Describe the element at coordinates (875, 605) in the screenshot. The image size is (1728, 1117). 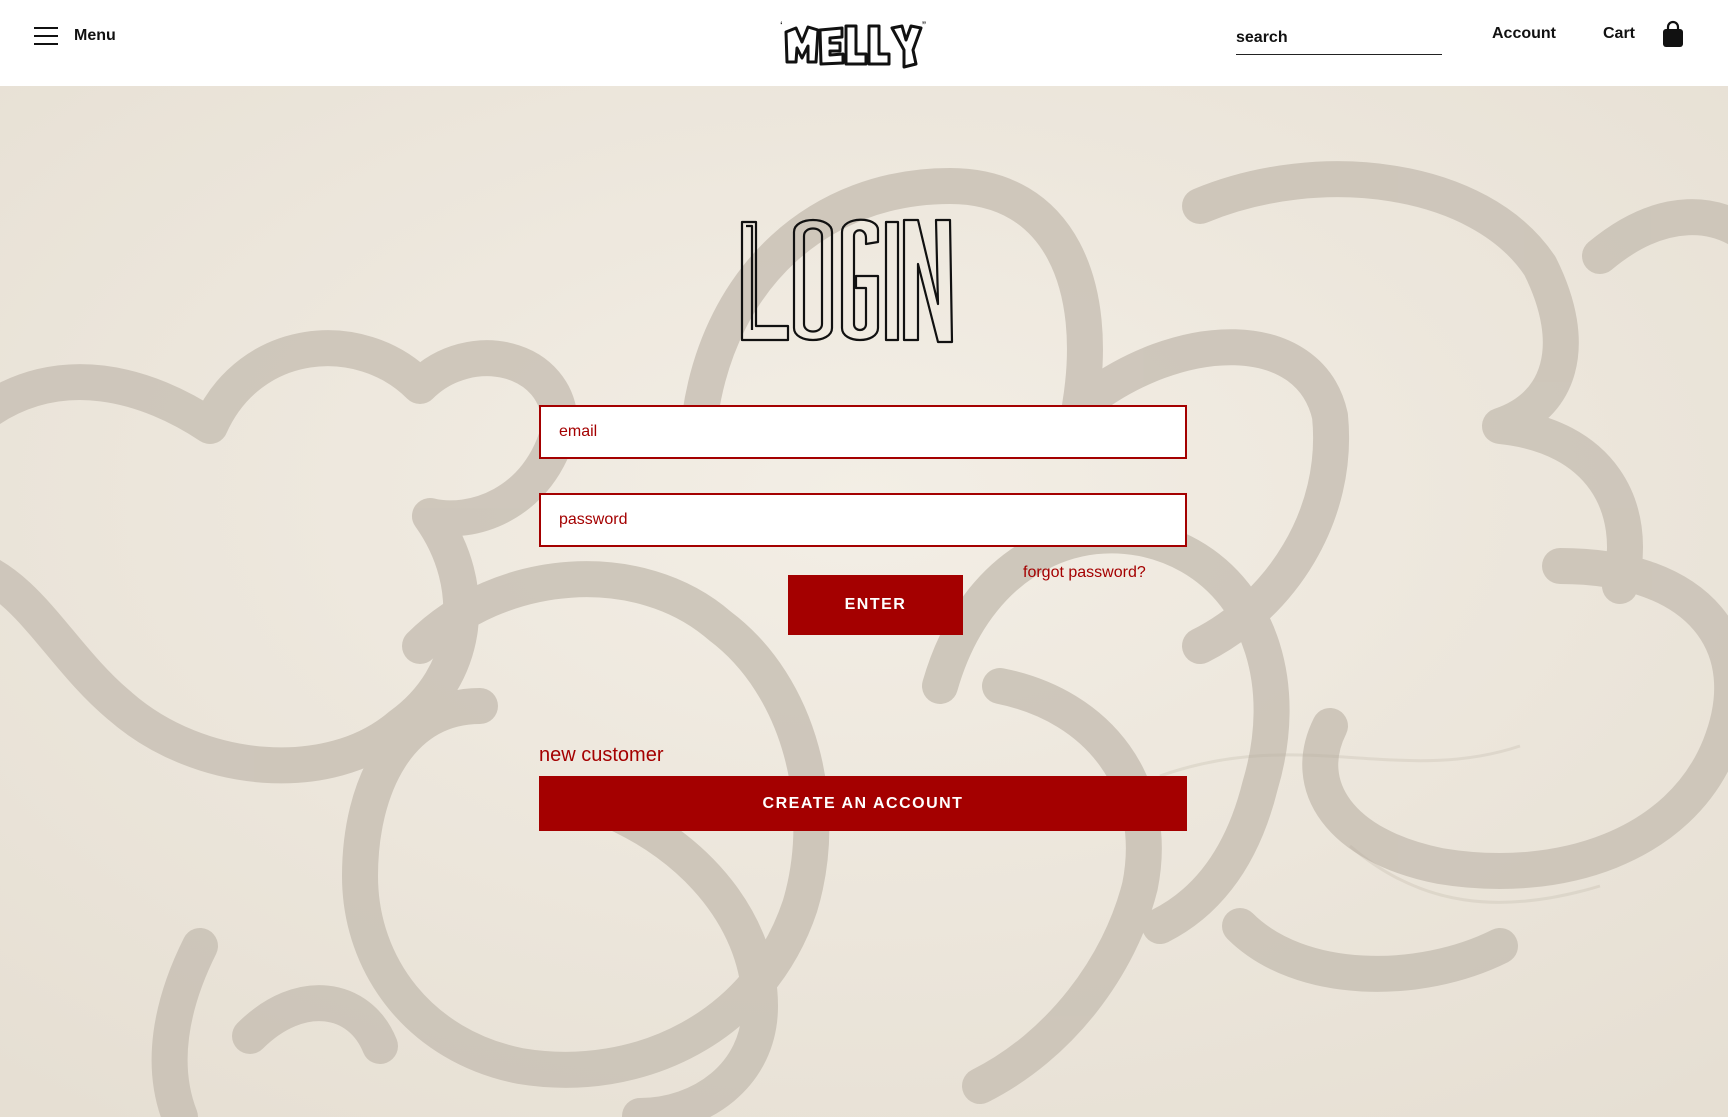
I see `enter-button: ENTER` at that location.